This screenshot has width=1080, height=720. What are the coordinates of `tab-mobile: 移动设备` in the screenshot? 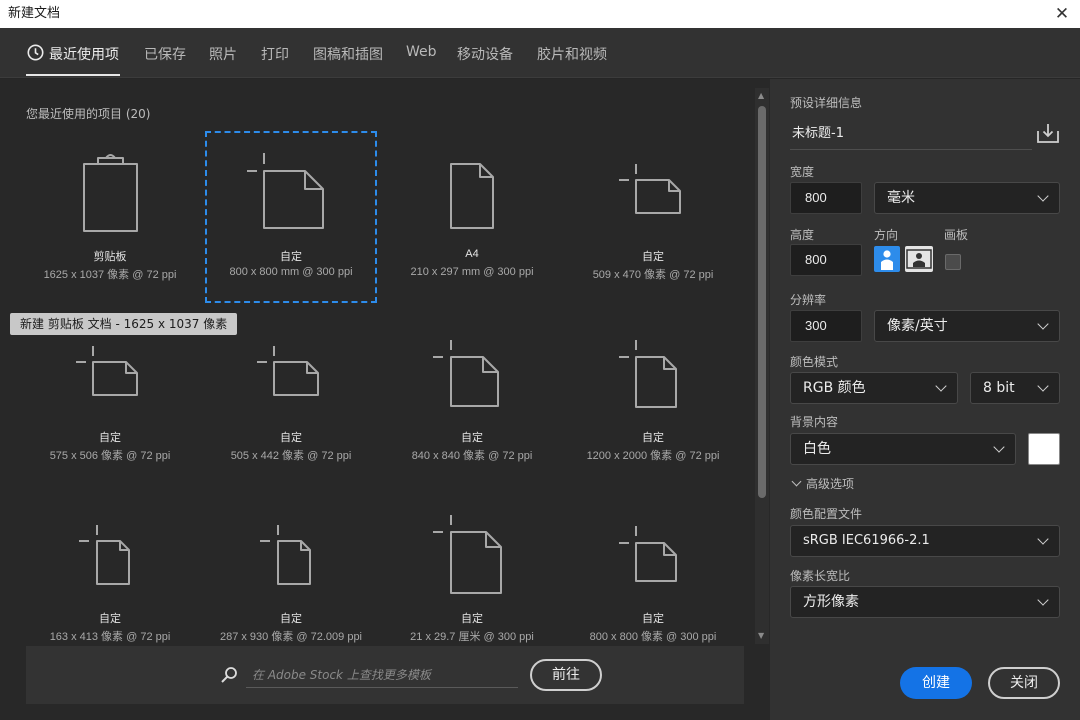 It's located at (485, 54).